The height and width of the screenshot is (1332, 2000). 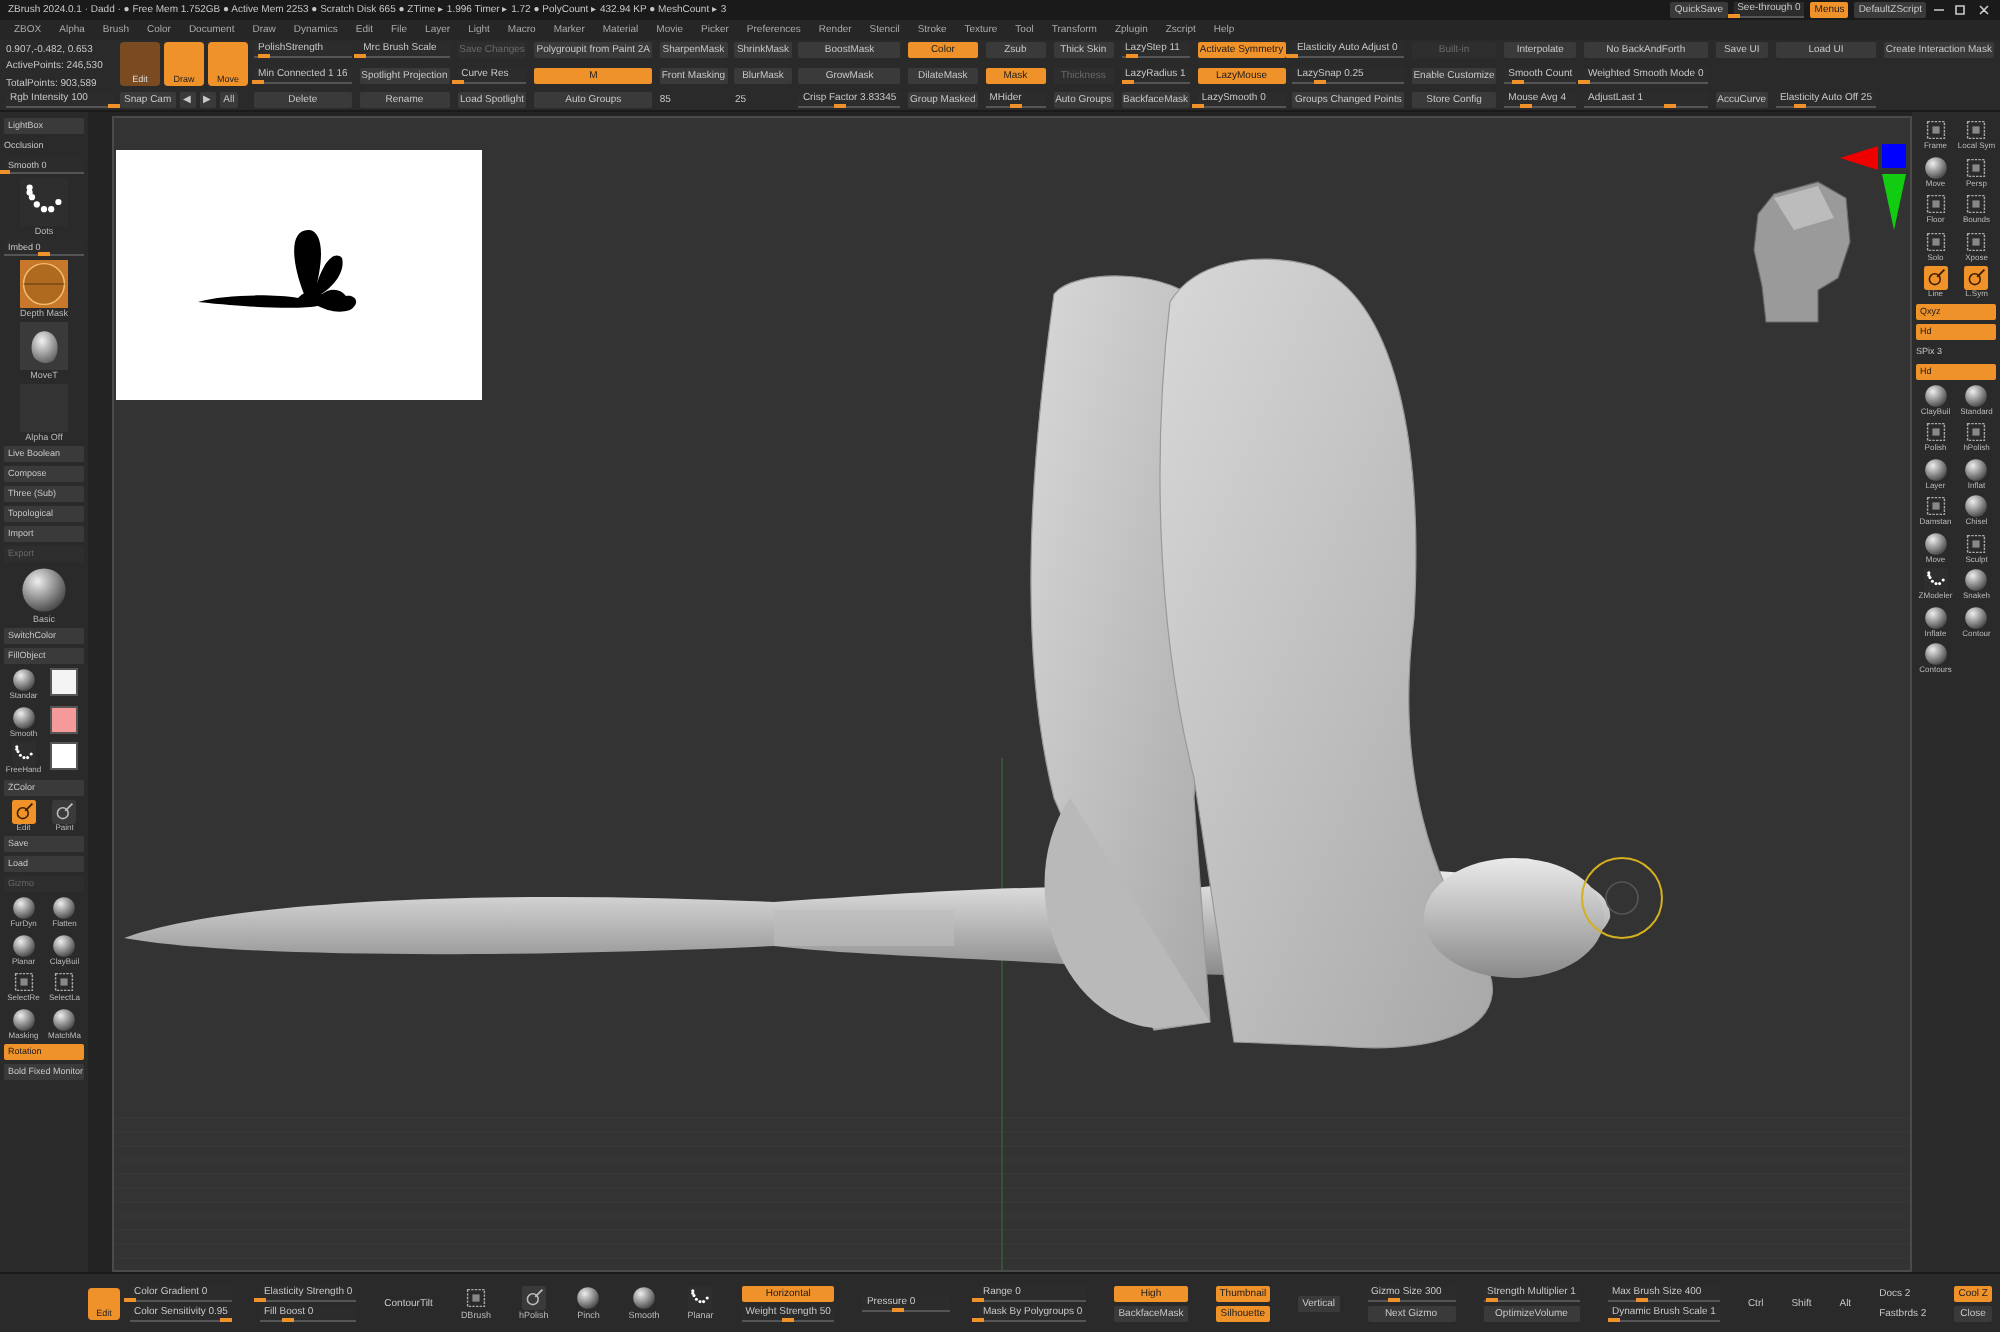 I want to click on window-controls-icon, so click(x=1962, y=10).